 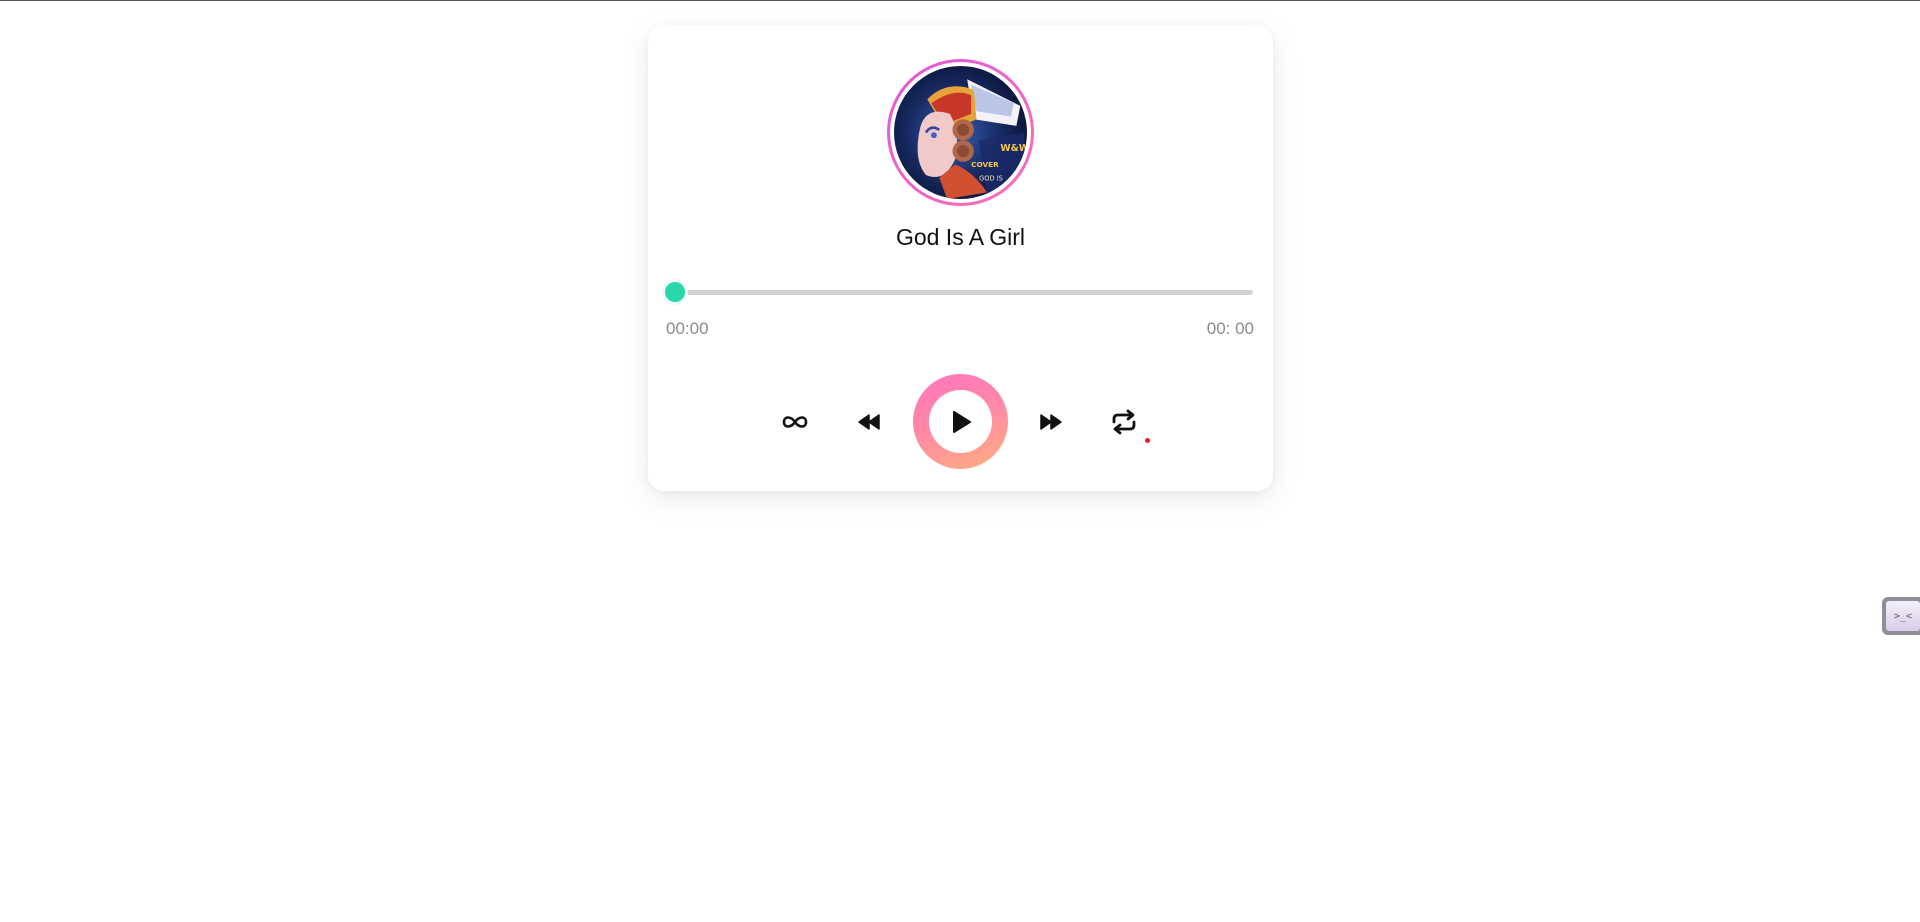 I want to click on fast-forward-icon, so click(x=1051, y=422).